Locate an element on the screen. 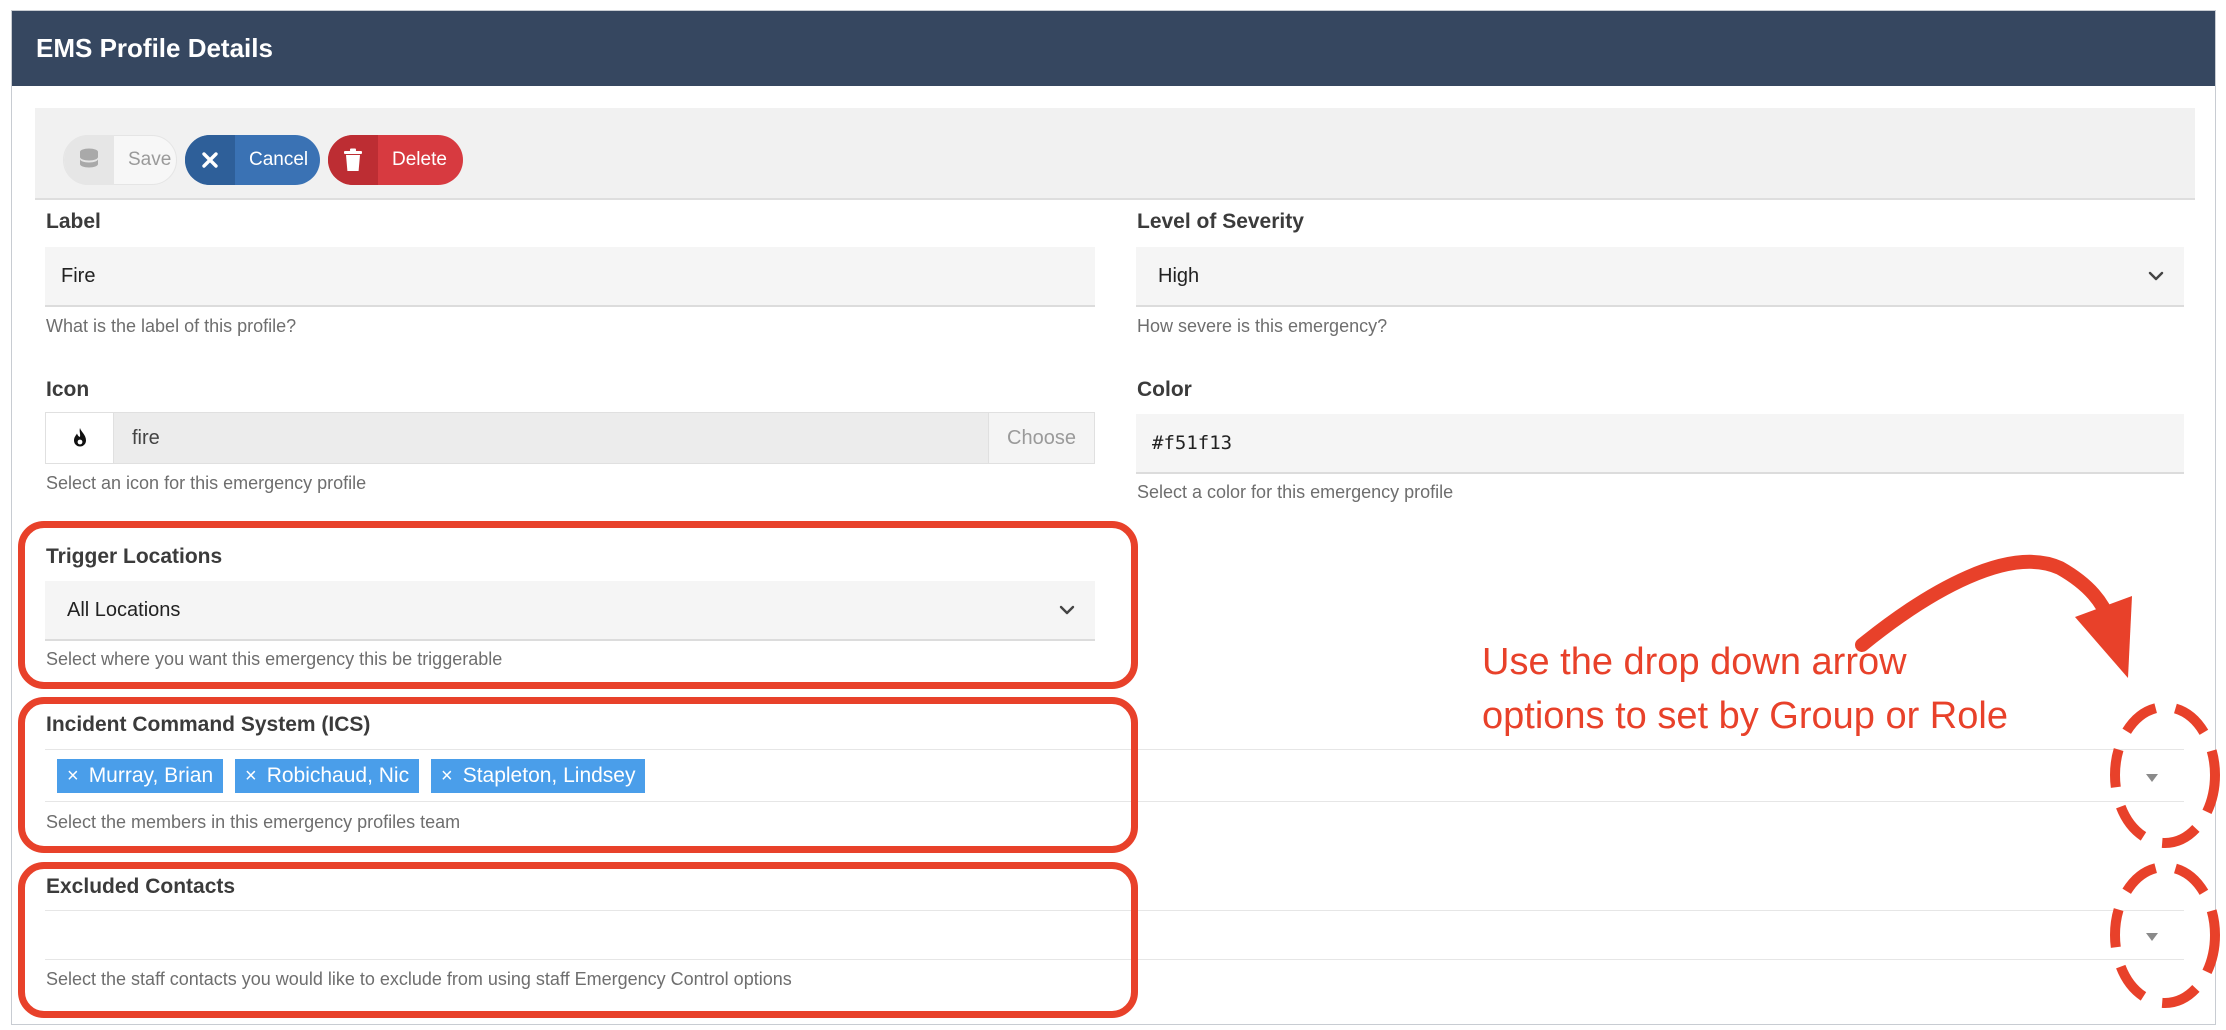  delete-button: Delete is located at coordinates (395, 160).